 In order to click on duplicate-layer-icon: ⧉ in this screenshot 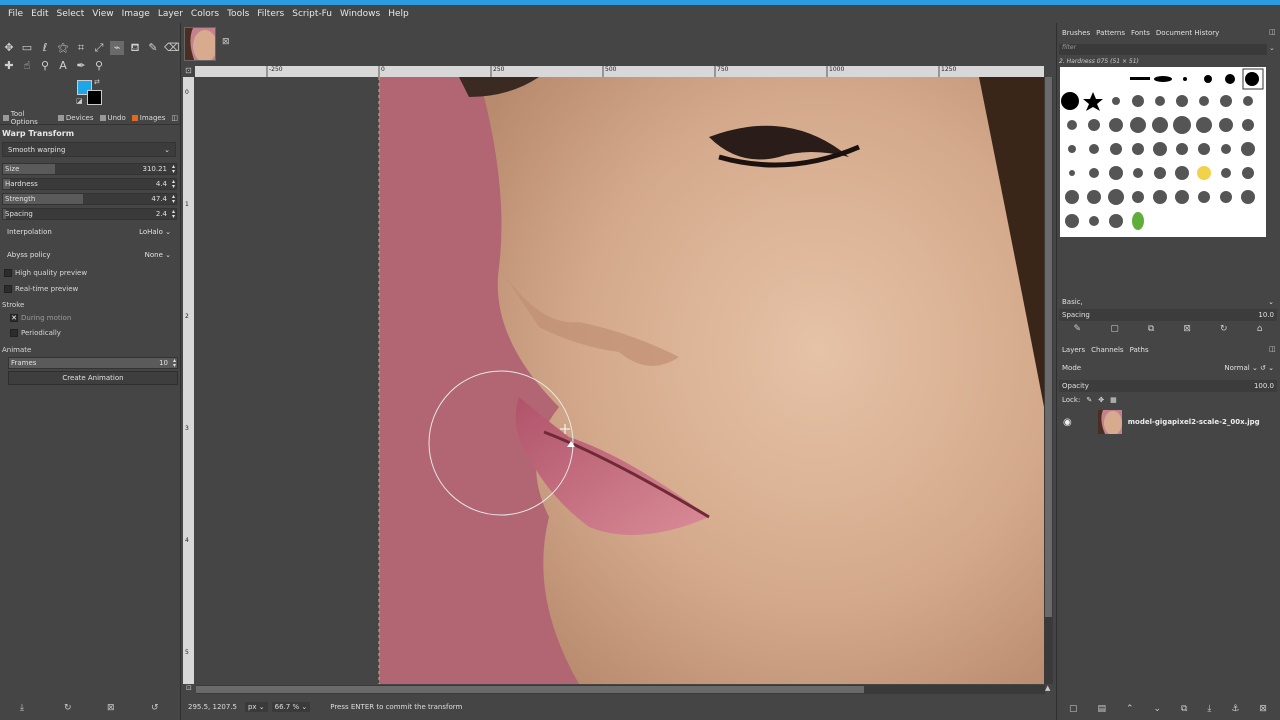, I will do `click(1184, 709)`.